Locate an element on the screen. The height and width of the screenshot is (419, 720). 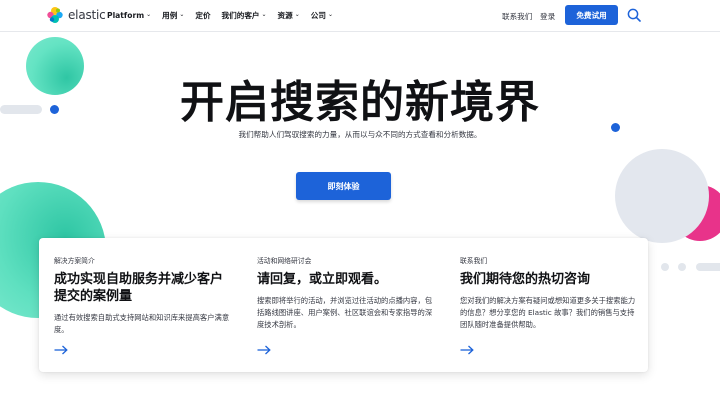
card-eyebrow: 联系我们 is located at coordinates (474, 261).